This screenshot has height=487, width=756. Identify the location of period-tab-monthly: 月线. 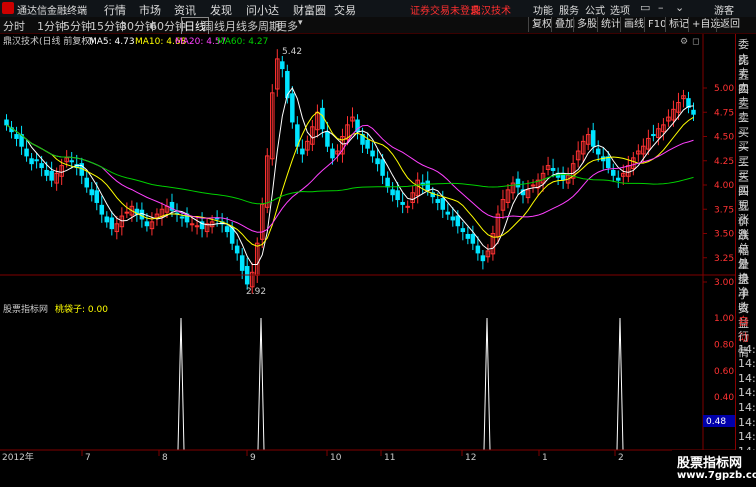
(236, 26).